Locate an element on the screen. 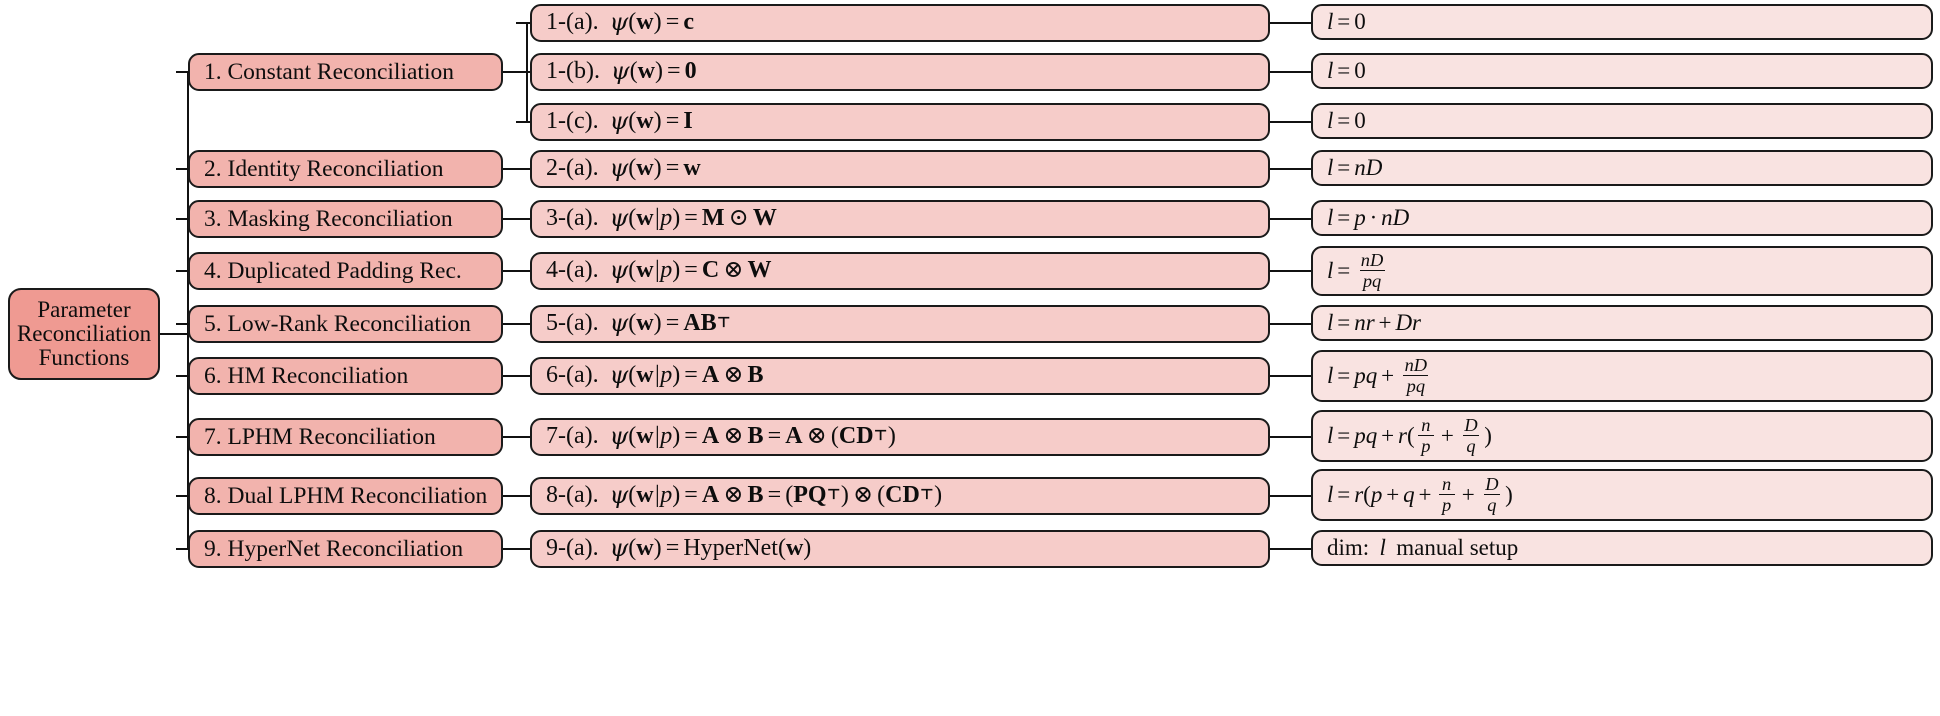  category-node-2: 2. Identity Reconciliation is located at coordinates (345, 169).